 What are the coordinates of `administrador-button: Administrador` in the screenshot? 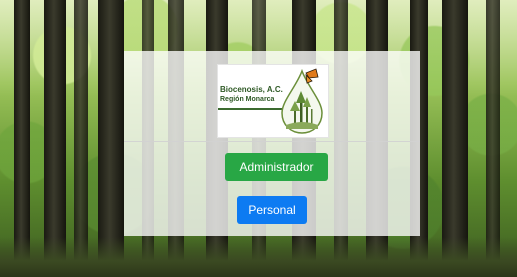 It's located at (276, 167).